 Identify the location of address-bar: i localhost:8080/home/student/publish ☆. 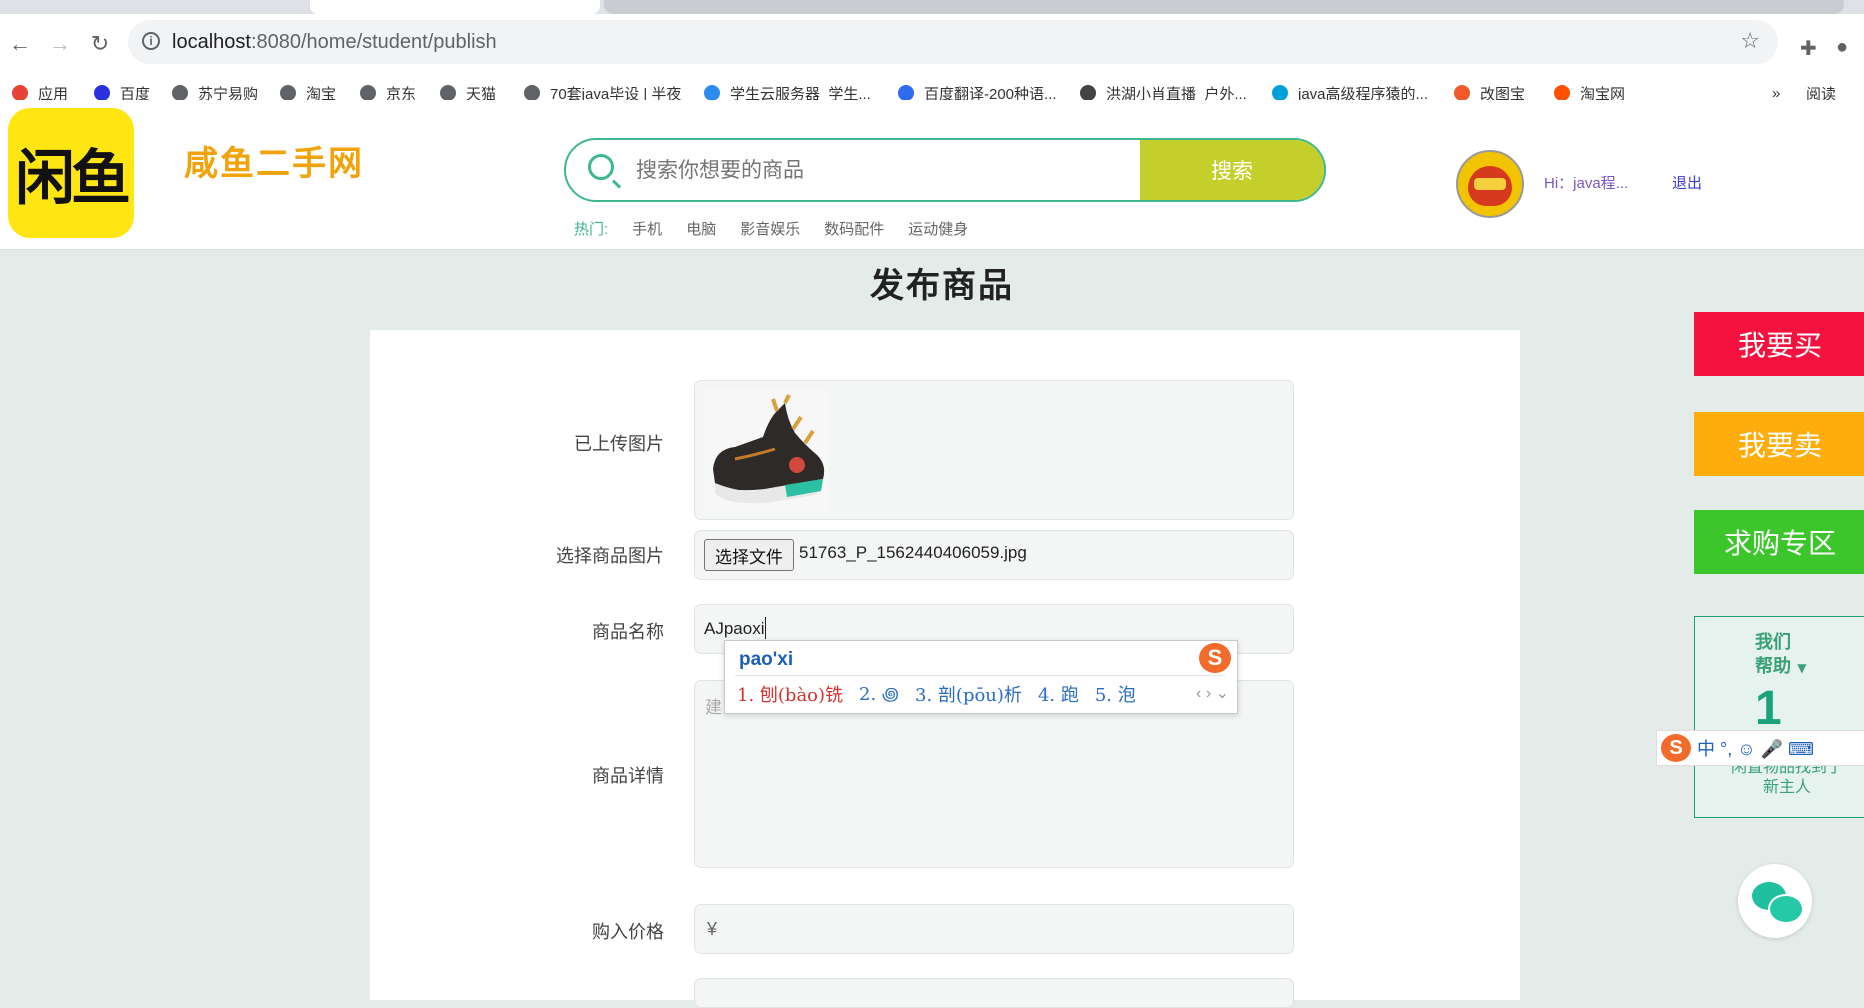
(953, 42).